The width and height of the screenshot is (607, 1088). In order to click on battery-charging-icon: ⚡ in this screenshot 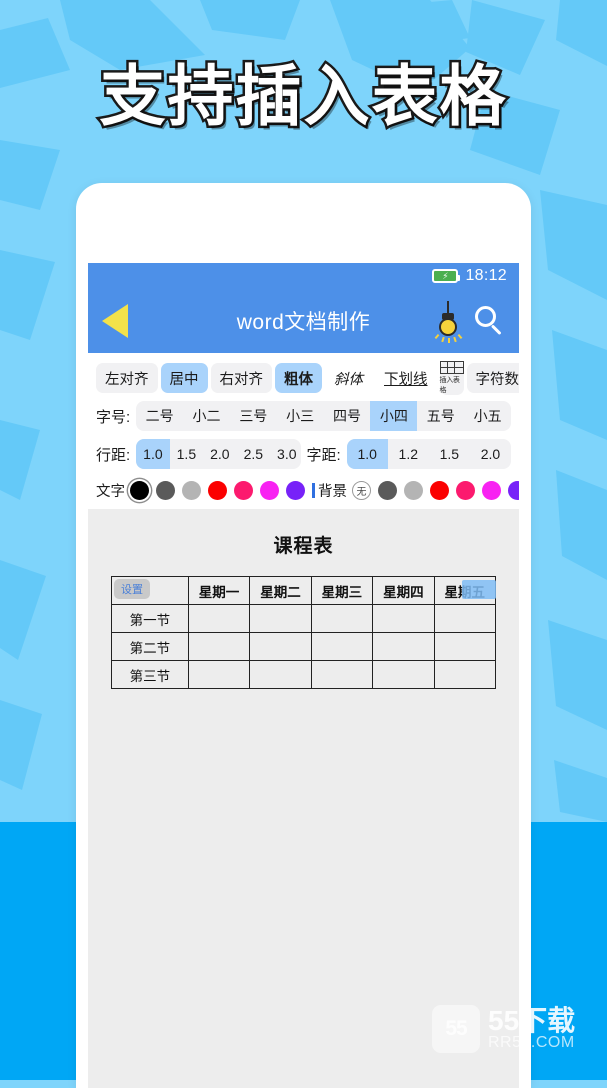, I will do `click(446, 276)`.